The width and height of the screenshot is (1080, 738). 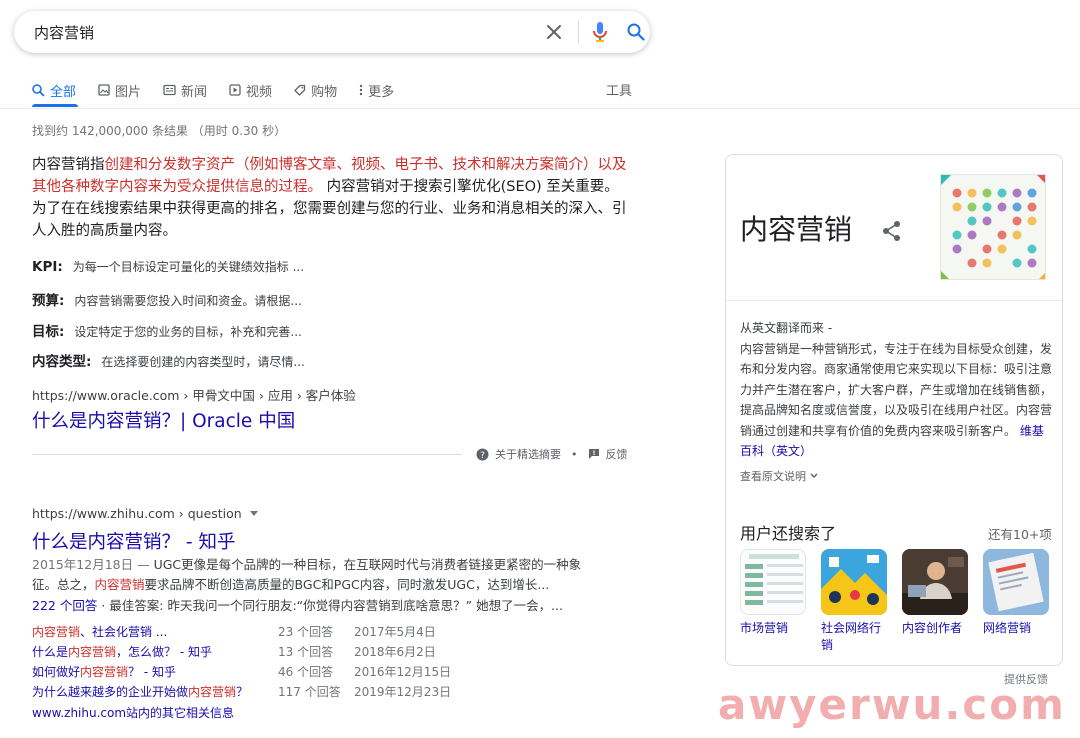 What do you see at coordinates (786, 328) in the screenshot?
I see `translated-note: 从英文翻译而来 -` at bounding box center [786, 328].